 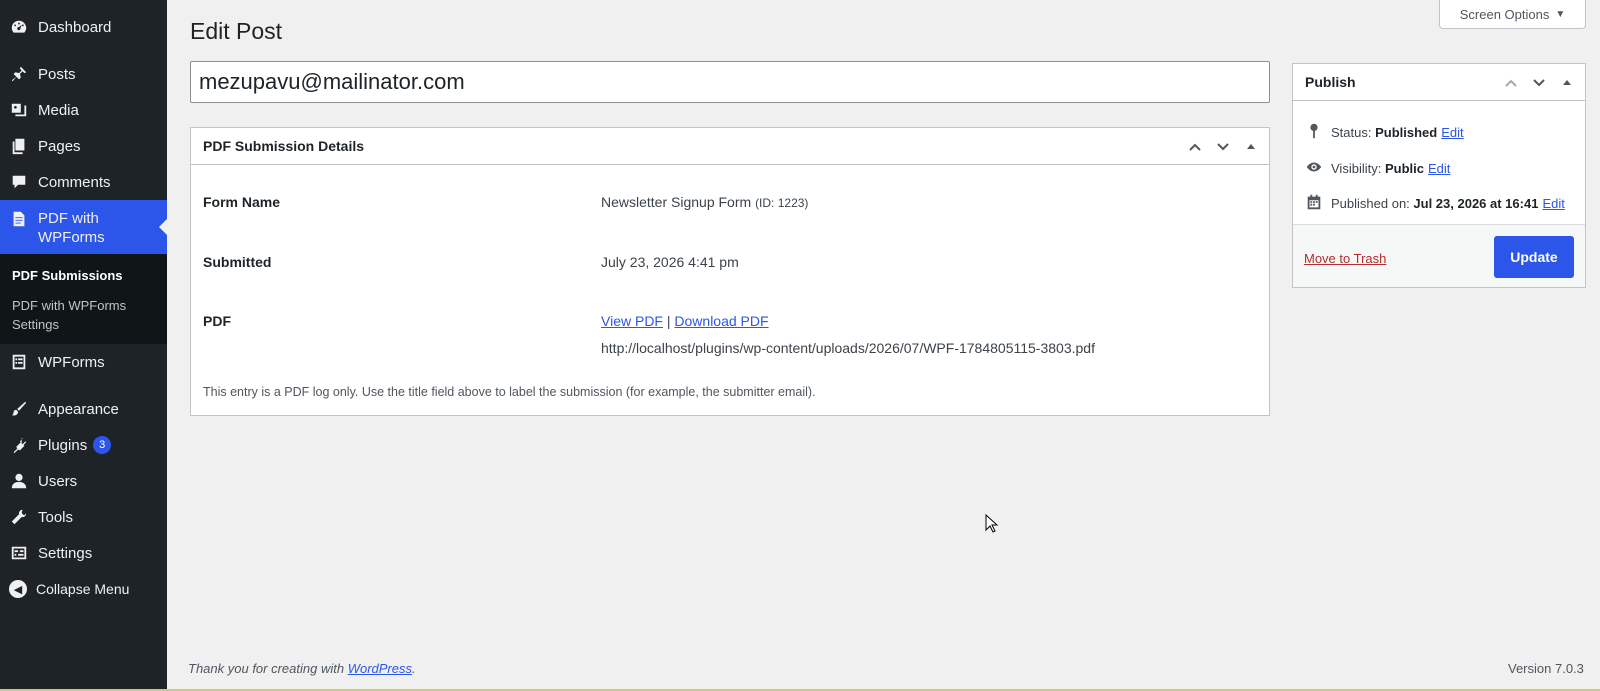 What do you see at coordinates (58, 481) in the screenshot?
I see `sidebar-item-label: Users` at bounding box center [58, 481].